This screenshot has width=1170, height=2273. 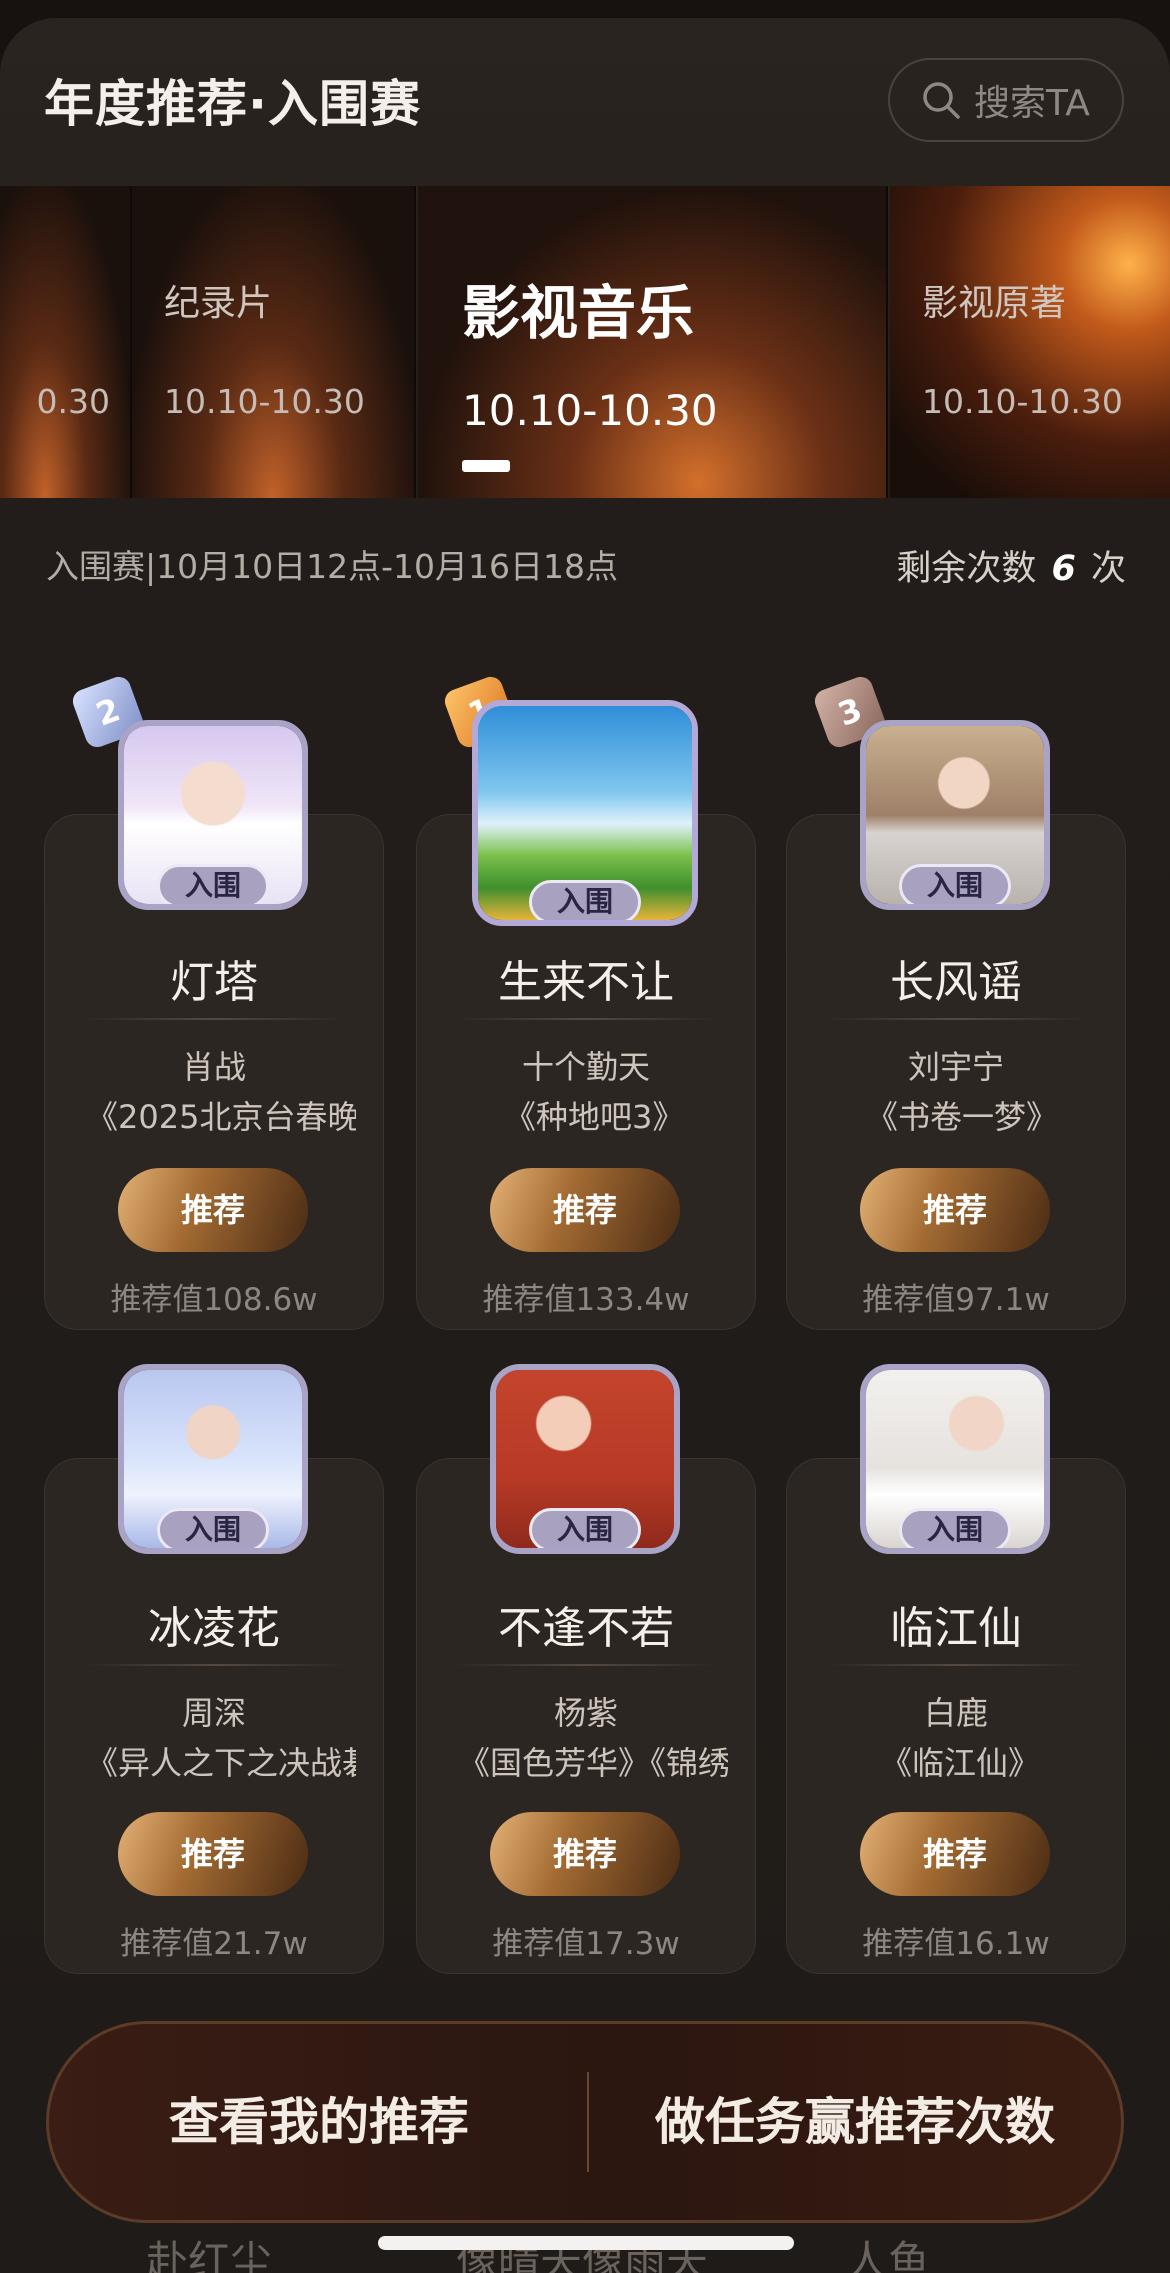 I want to click on show-name: 《2025北京台春晚, so click(x=221, y=1117).